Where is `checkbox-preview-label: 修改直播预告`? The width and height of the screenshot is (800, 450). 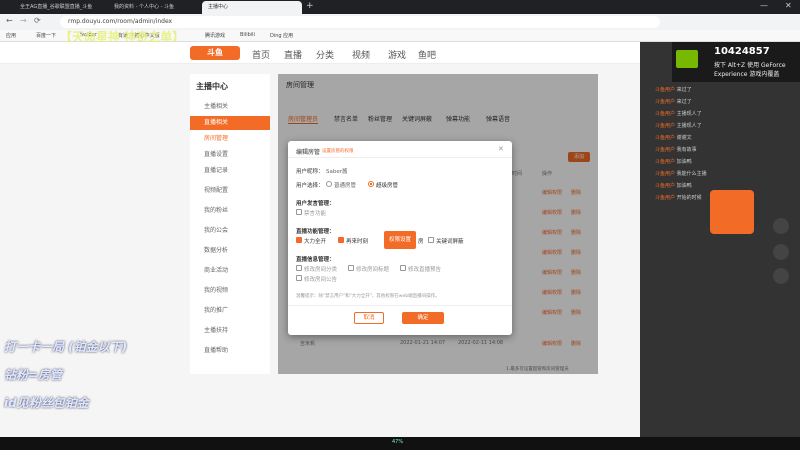
checkbox-preview-label: 修改直播预告 is located at coordinates (425, 270).